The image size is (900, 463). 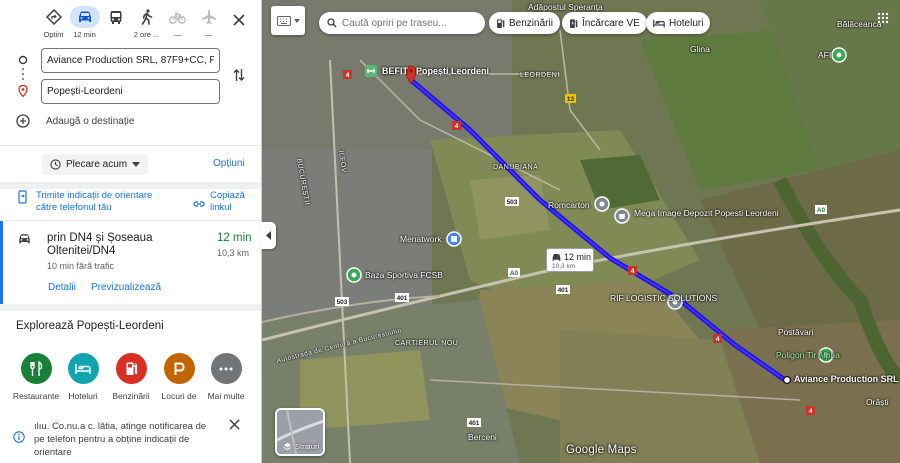 I want to click on chip-hotels: Hoteluri, so click(x=678, y=23).